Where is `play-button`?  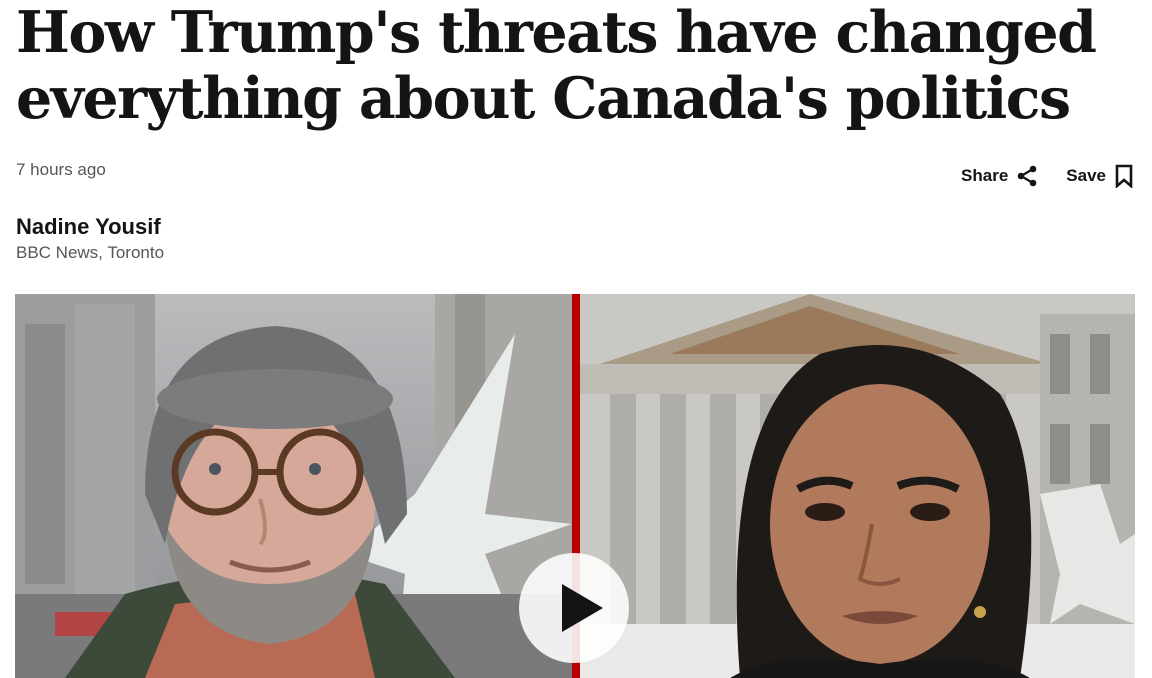 play-button is located at coordinates (574, 608).